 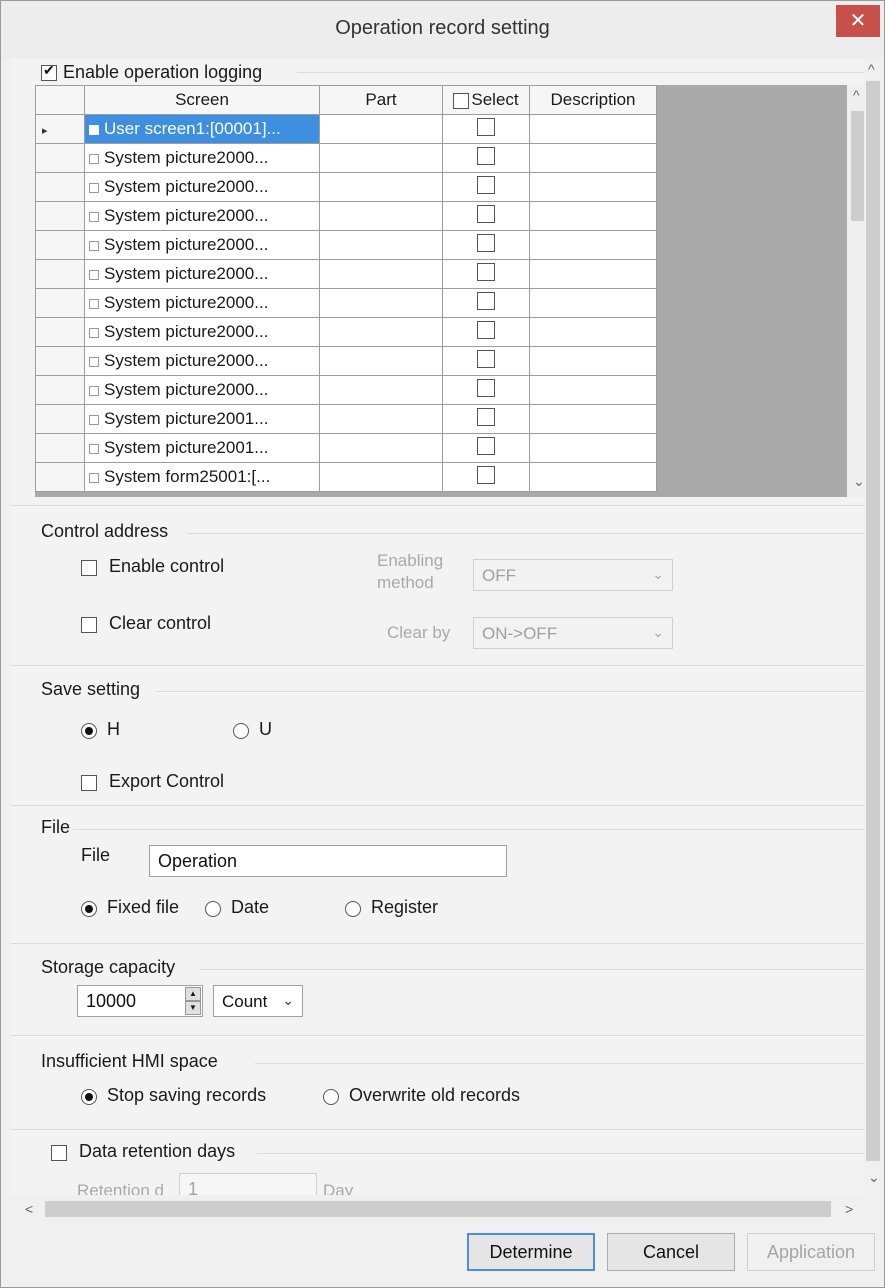 I want to click on fixed-file-radio, so click(x=89, y=909).